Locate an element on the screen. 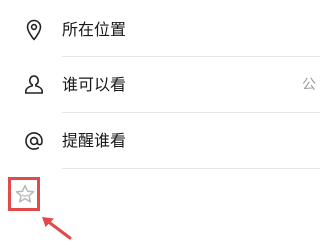 This screenshot has width=320, height=244. annotation-arrow-icon is located at coordinates (57, 227).